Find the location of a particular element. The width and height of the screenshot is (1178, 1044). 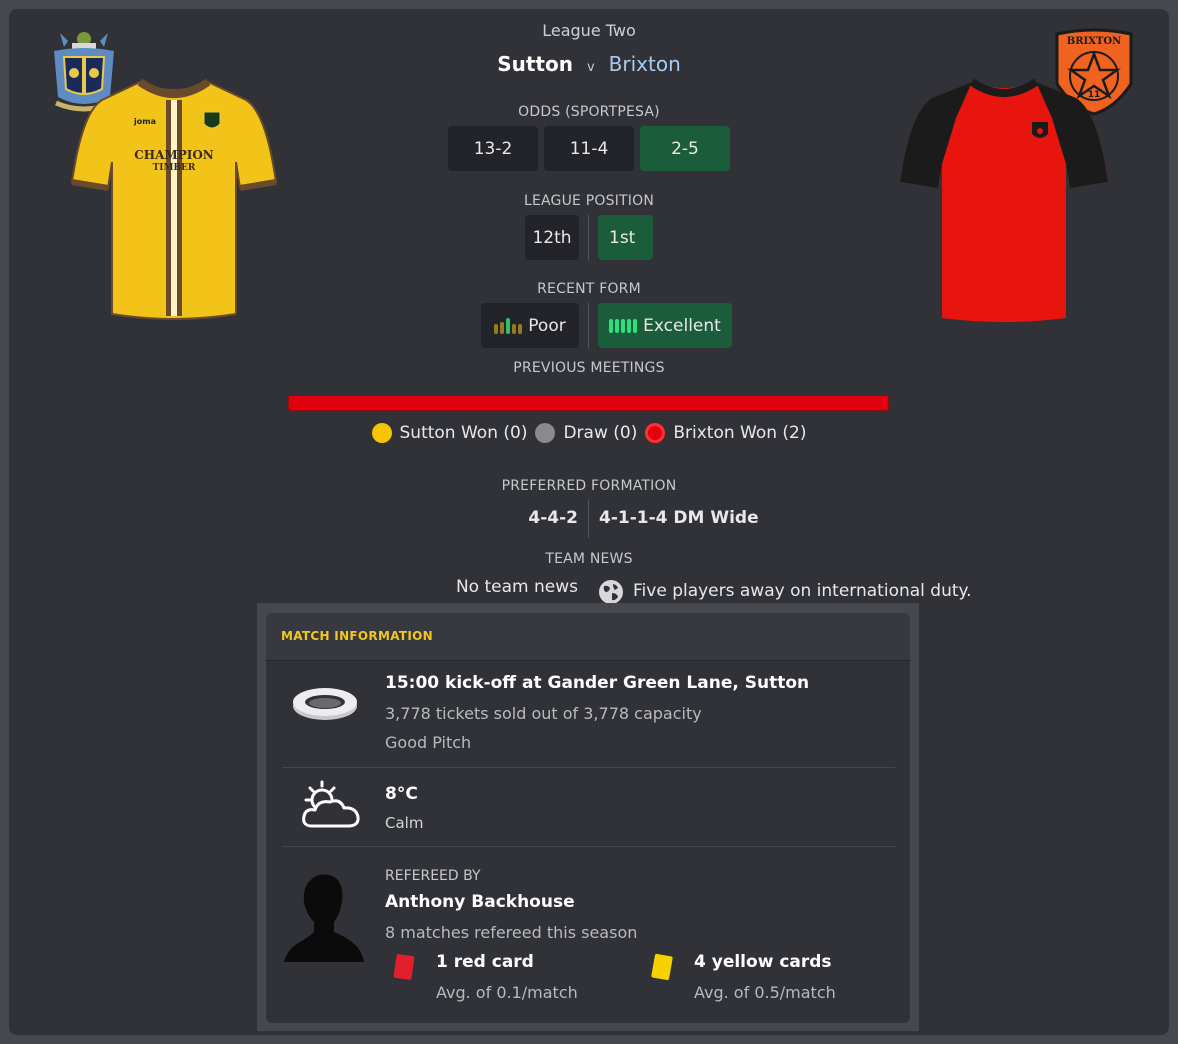

away-team-news: Five players away on international duty. is located at coordinates (802, 591).